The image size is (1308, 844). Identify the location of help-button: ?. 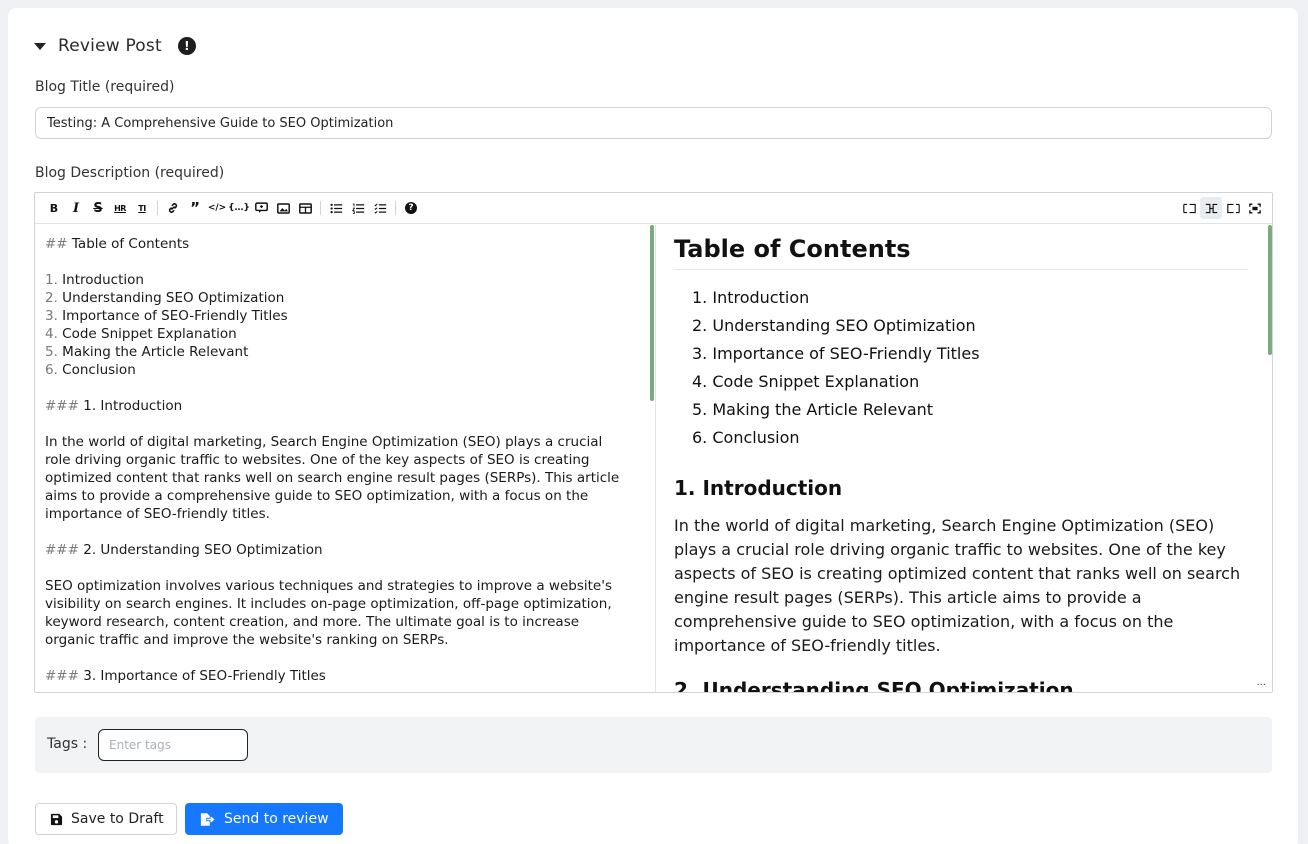
(411, 208).